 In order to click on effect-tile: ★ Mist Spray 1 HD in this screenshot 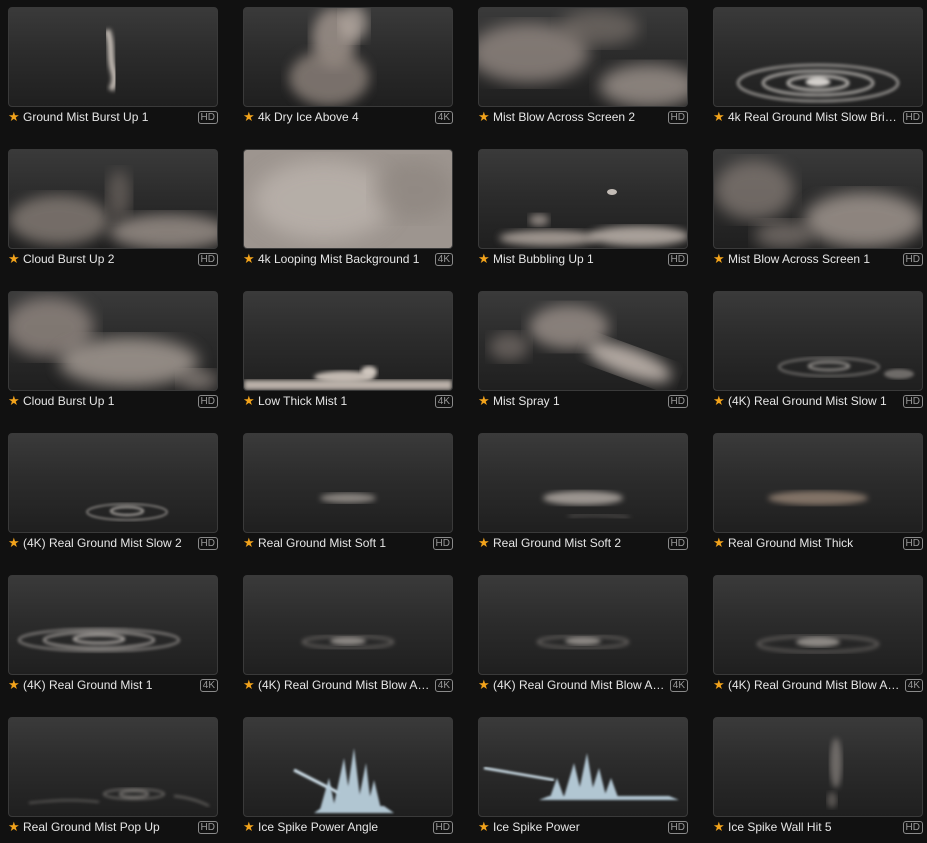, I will do `click(583, 354)`.